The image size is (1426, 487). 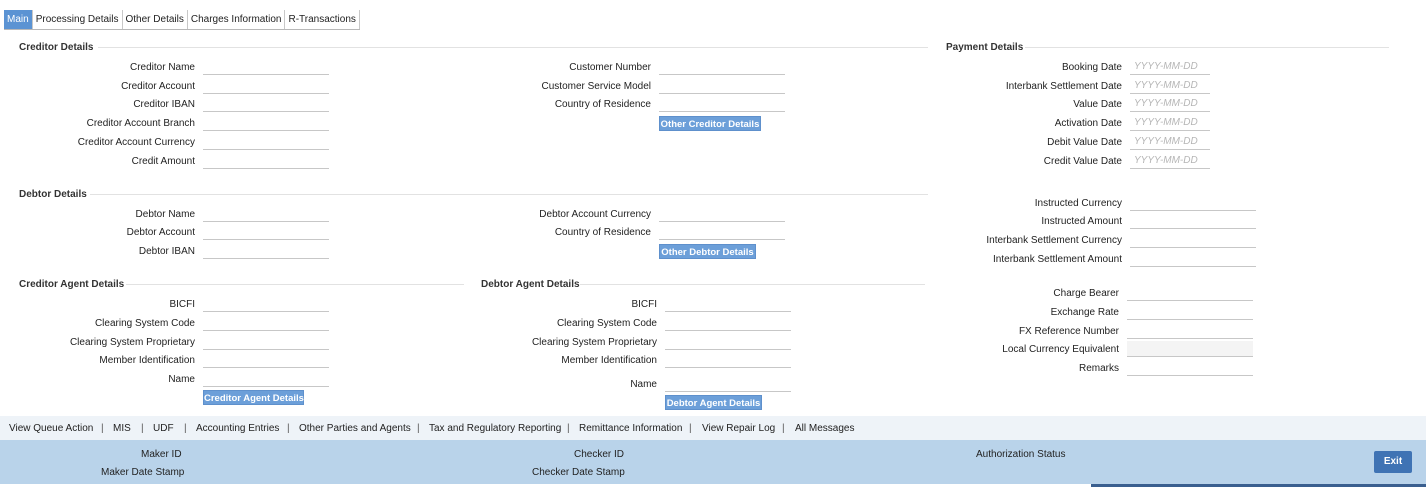 I want to click on debtor-iban-field, so click(x=266, y=251).